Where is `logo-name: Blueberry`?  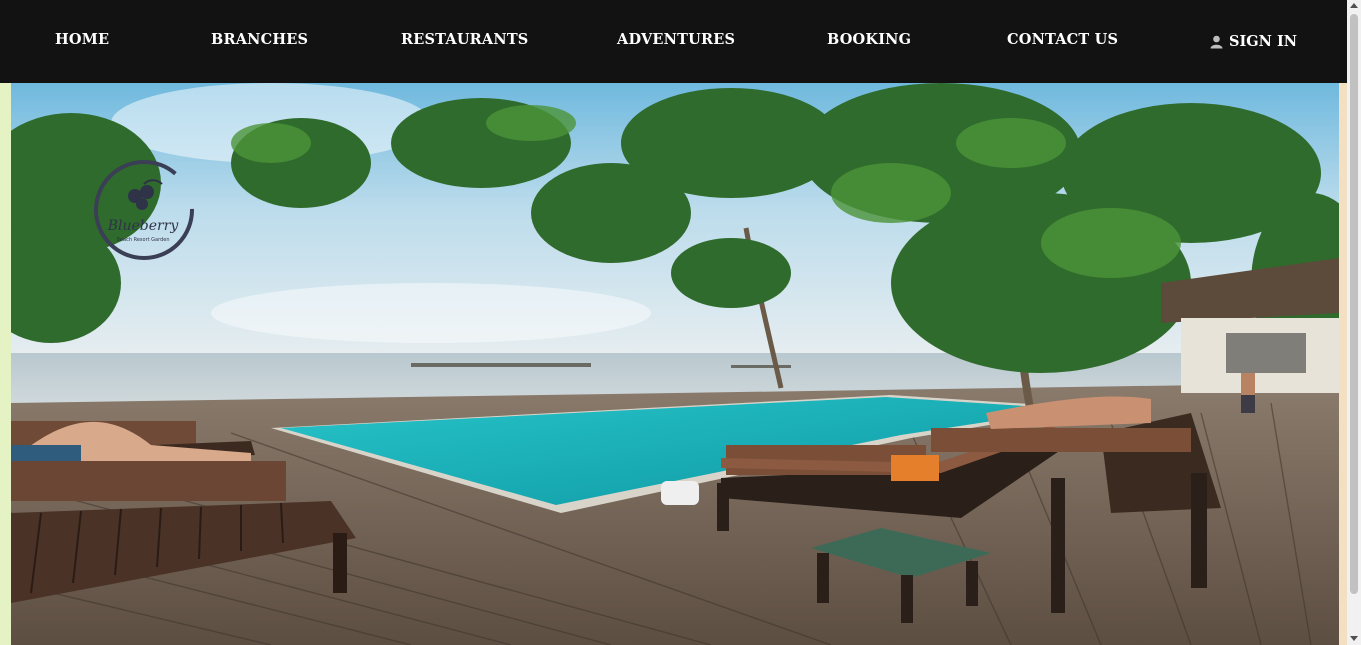 logo-name: Blueberry is located at coordinates (143, 226).